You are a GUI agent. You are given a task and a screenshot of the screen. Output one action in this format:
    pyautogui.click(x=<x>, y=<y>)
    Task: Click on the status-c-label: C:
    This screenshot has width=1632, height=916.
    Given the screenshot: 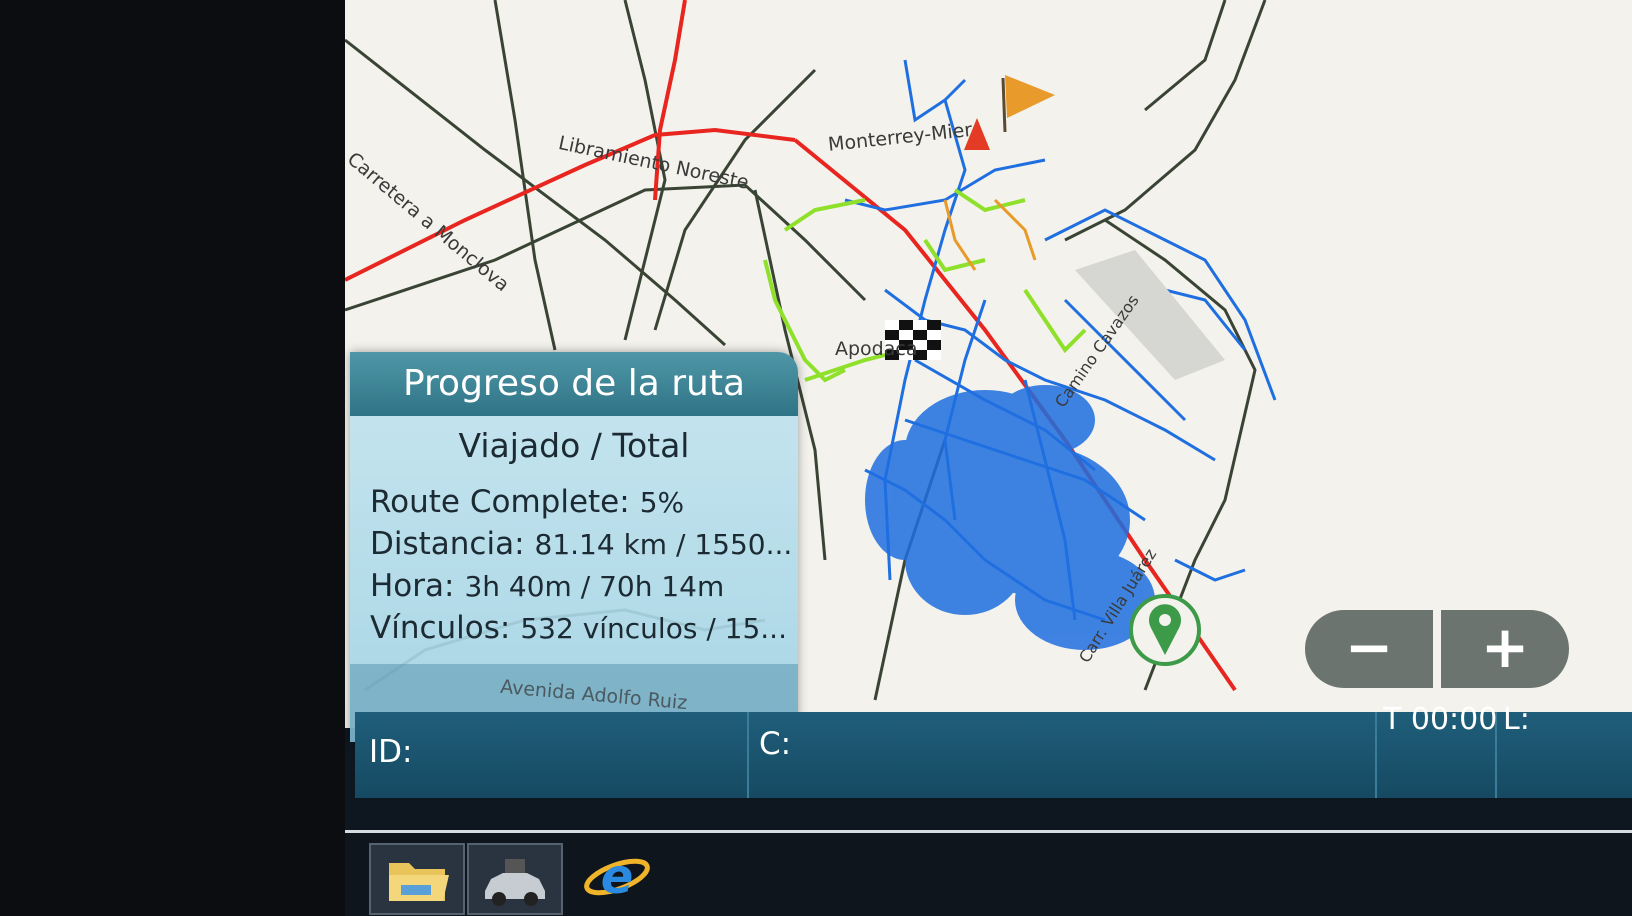 What is the action you would take?
    pyautogui.click(x=775, y=744)
    